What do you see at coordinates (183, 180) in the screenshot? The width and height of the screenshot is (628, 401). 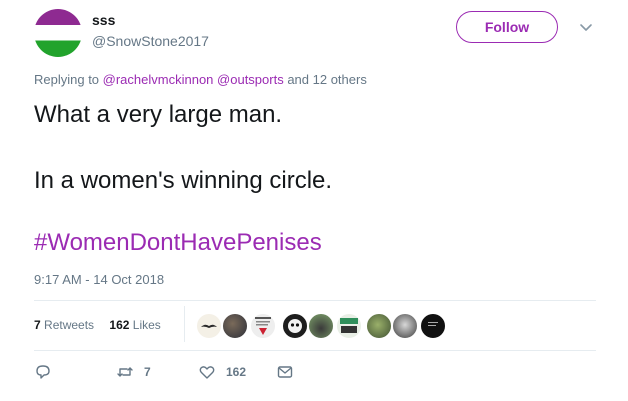 I see `tweet-text-line: In a women's winning circle.` at bounding box center [183, 180].